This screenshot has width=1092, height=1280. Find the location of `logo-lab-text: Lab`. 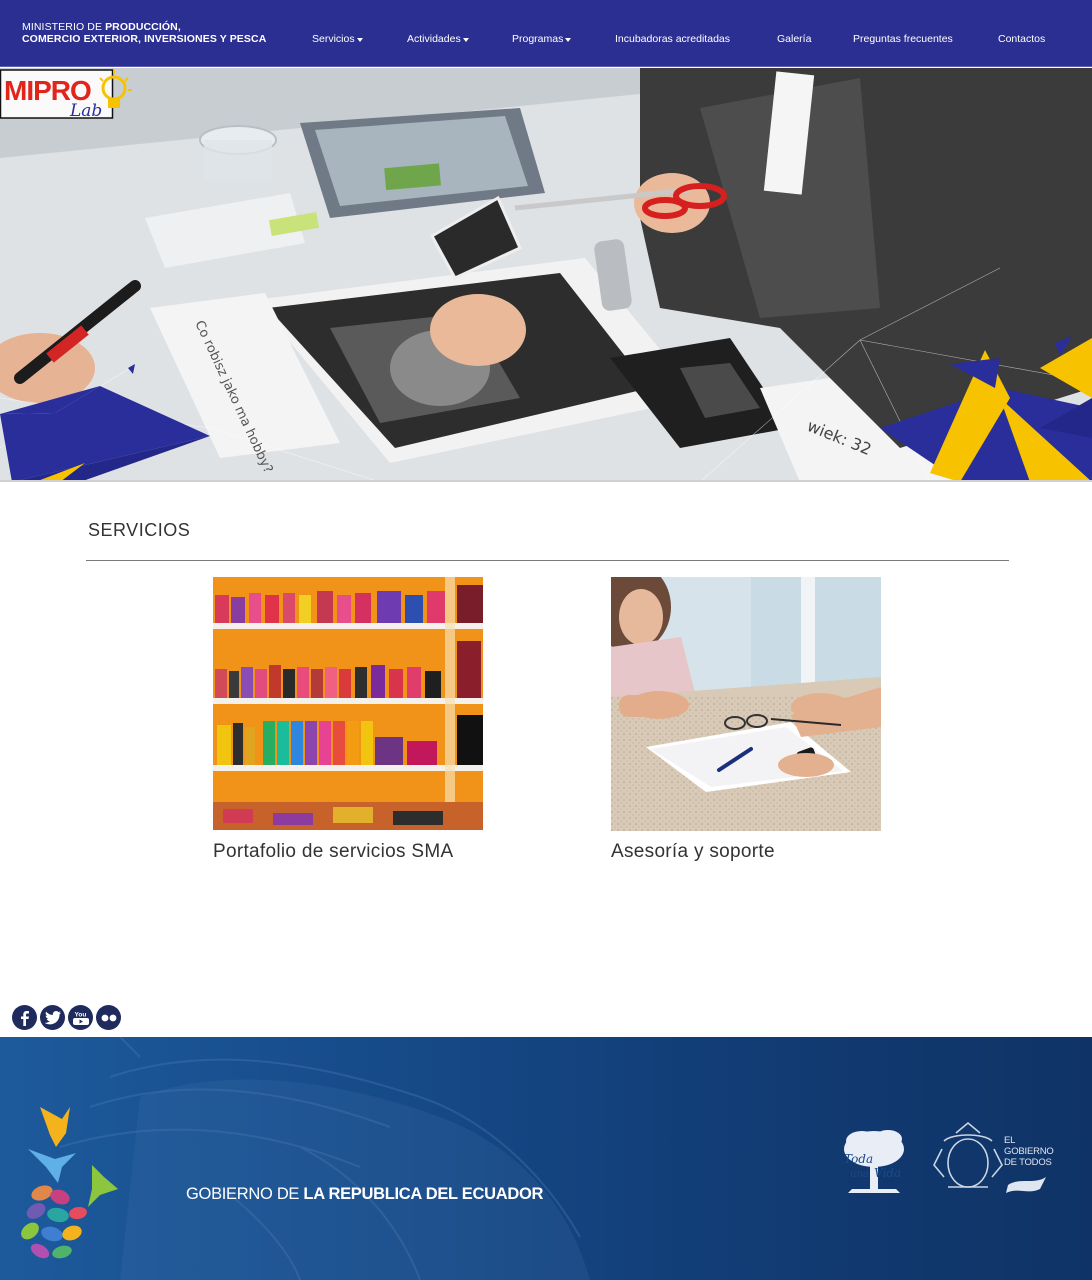

logo-lab-text: Lab is located at coordinates (85, 111).